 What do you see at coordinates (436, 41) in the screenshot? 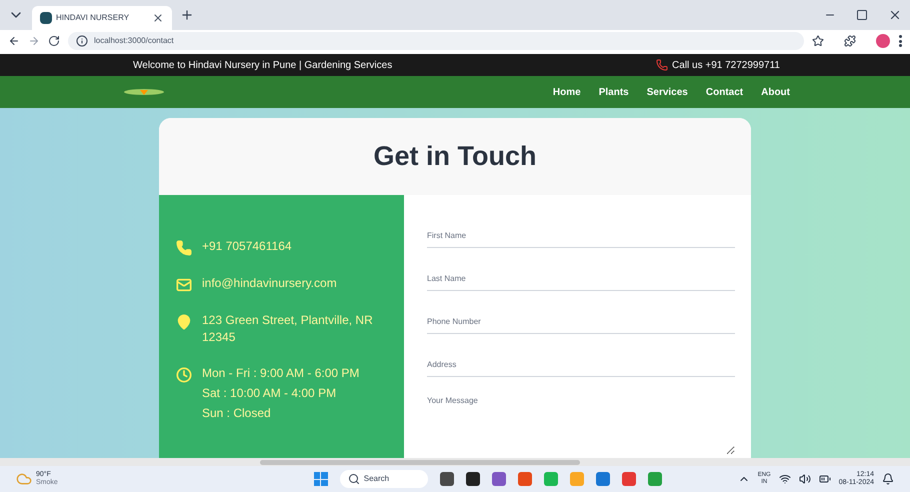
I see `address-bar: localhost:3000/contact` at bounding box center [436, 41].